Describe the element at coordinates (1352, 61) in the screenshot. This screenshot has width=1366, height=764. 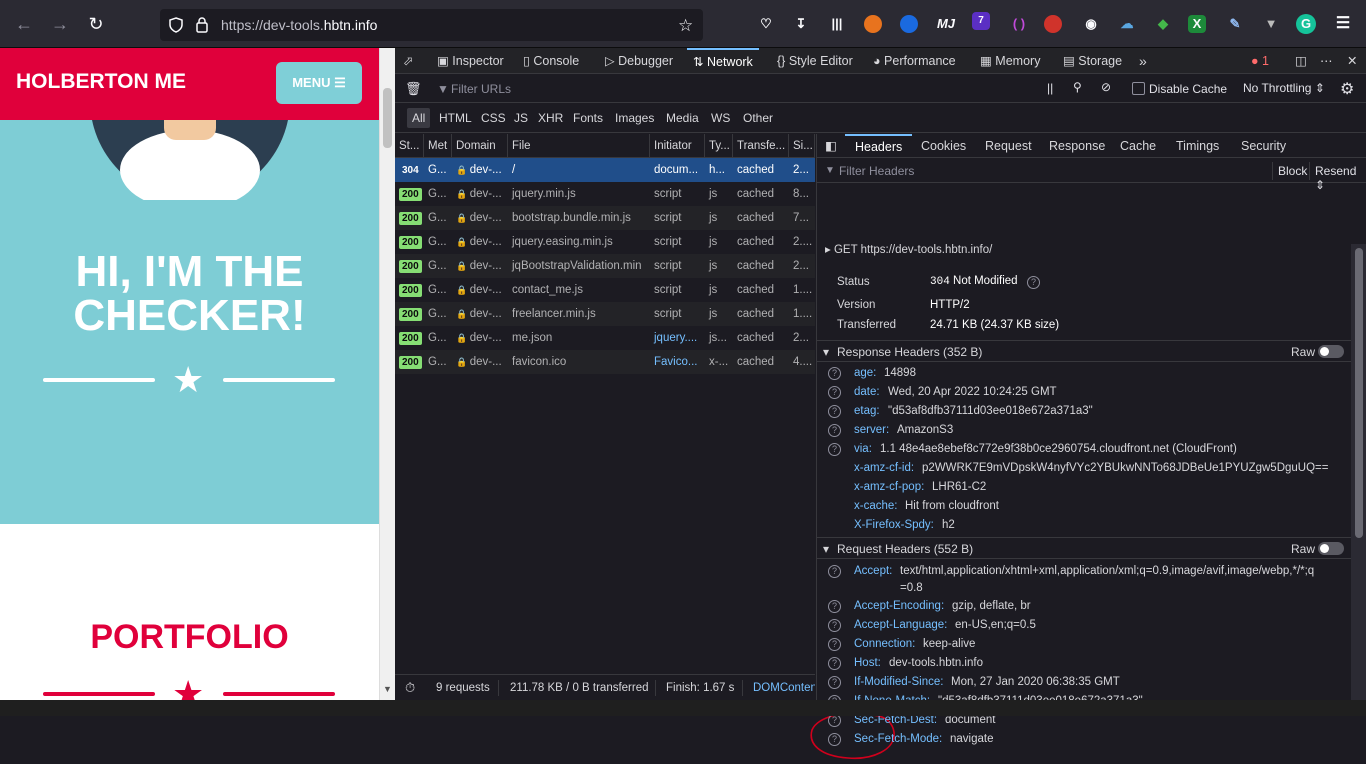
I see `close-icon: ✕` at that location.